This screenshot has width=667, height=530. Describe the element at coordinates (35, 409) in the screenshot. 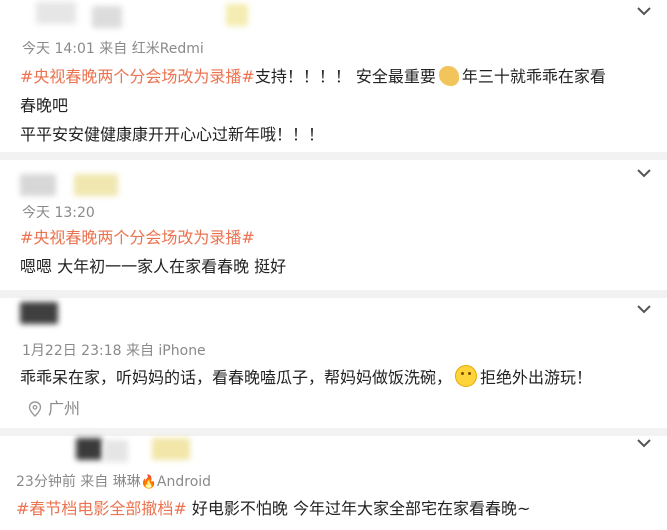

I see `location-pin-icon` at that location.